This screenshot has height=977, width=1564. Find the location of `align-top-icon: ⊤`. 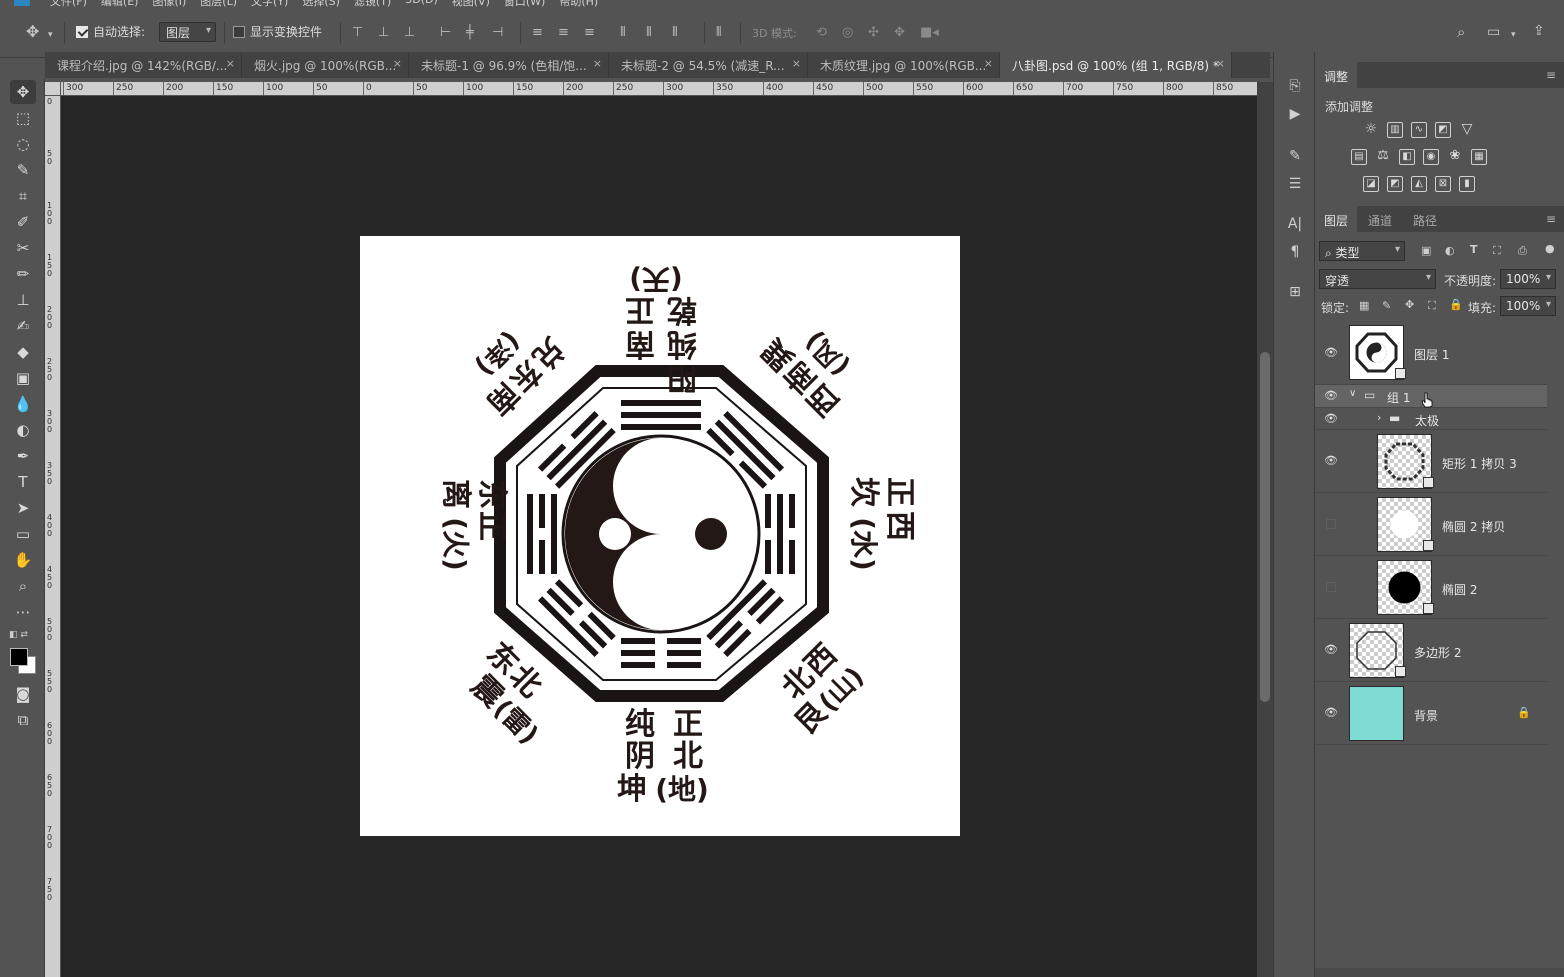

align-top-icon: ⊤ is located at coordinates (357, 32).